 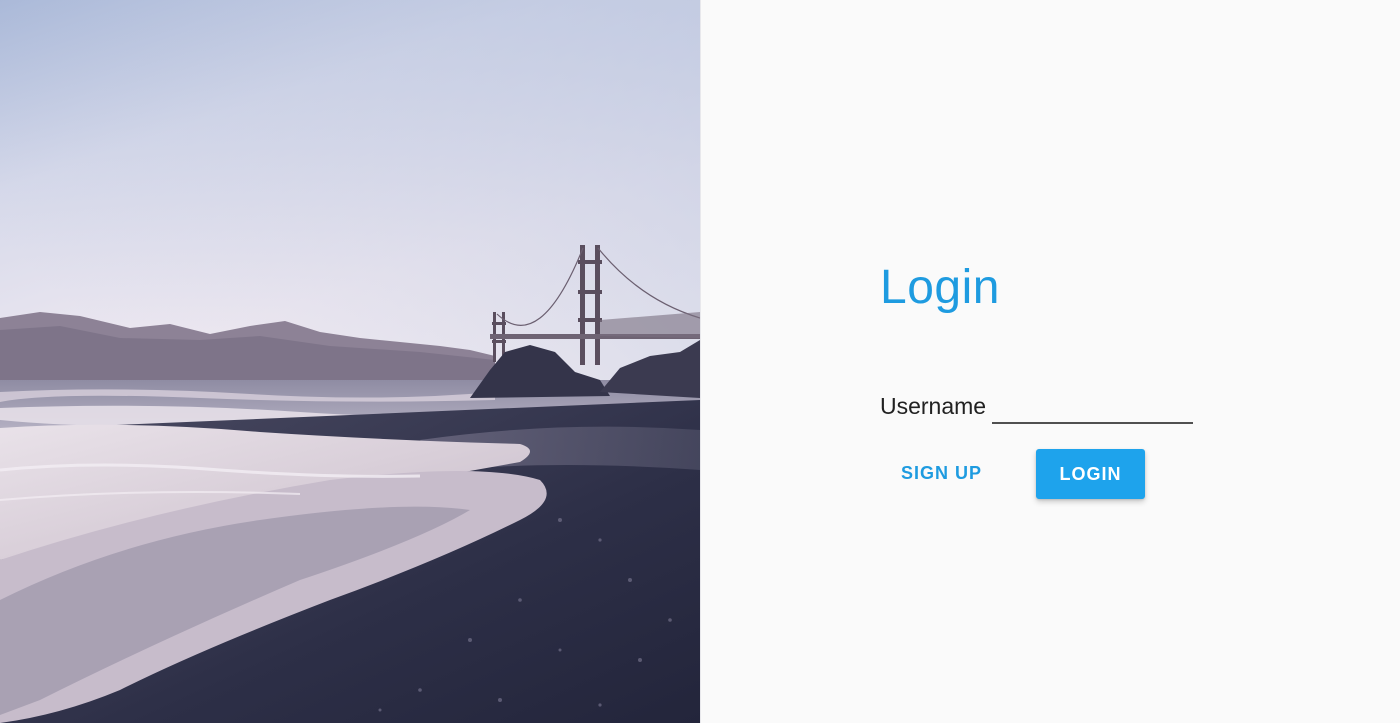 I want to click on username-field-row: Username, so click(x=1040, y=408).